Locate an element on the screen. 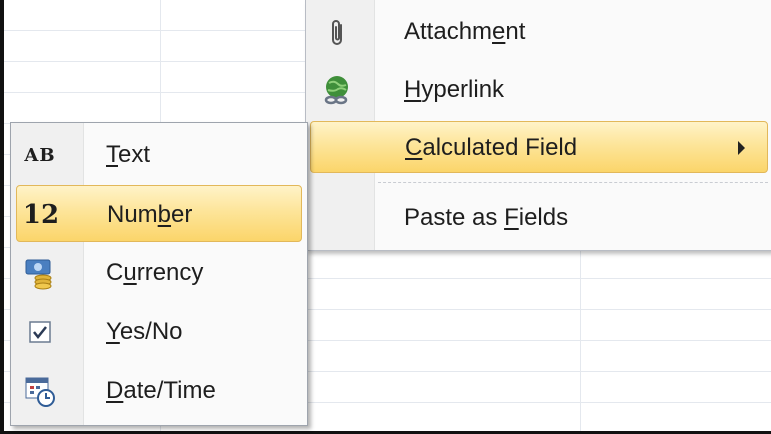 Image resolution: width=771 pixels, height=434 pixels. submenu-item-label: Currency is located at coordinates (155, 272).